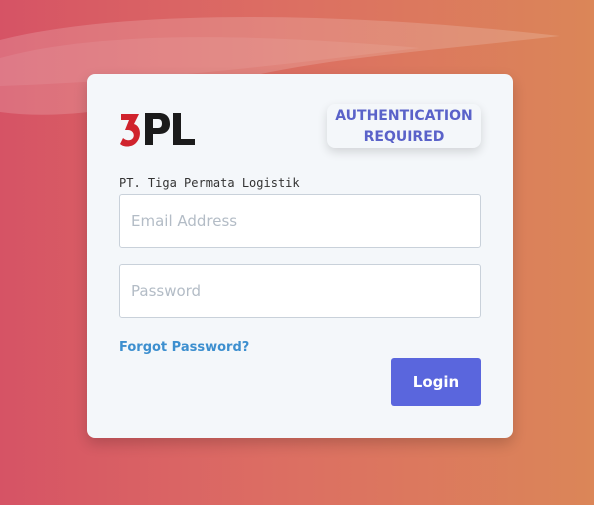 This screenshot has width=594, height=505. What do you see at coordinates (184, 347) in the screenshot?
I see `forgot-password-link: Forgot Password?` at bounding box center [184, 347].